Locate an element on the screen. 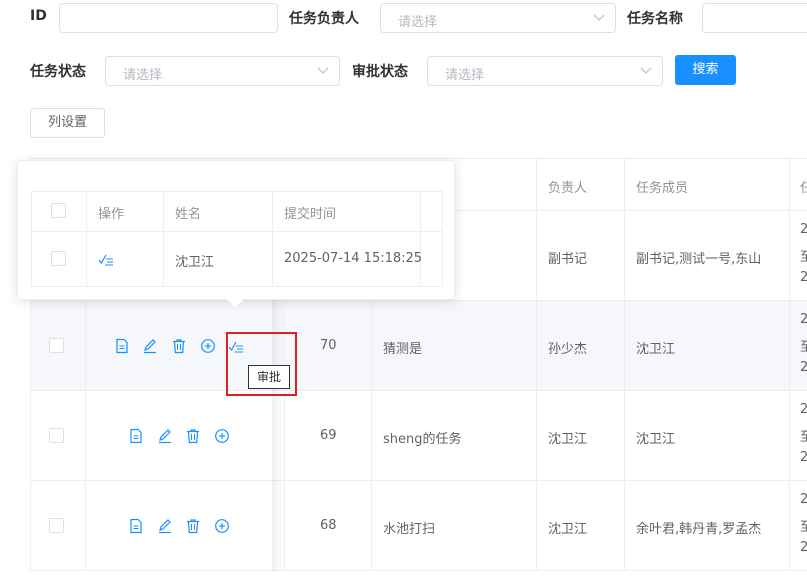  approval-label: 审批状态 is located at coordinates (380, 72).